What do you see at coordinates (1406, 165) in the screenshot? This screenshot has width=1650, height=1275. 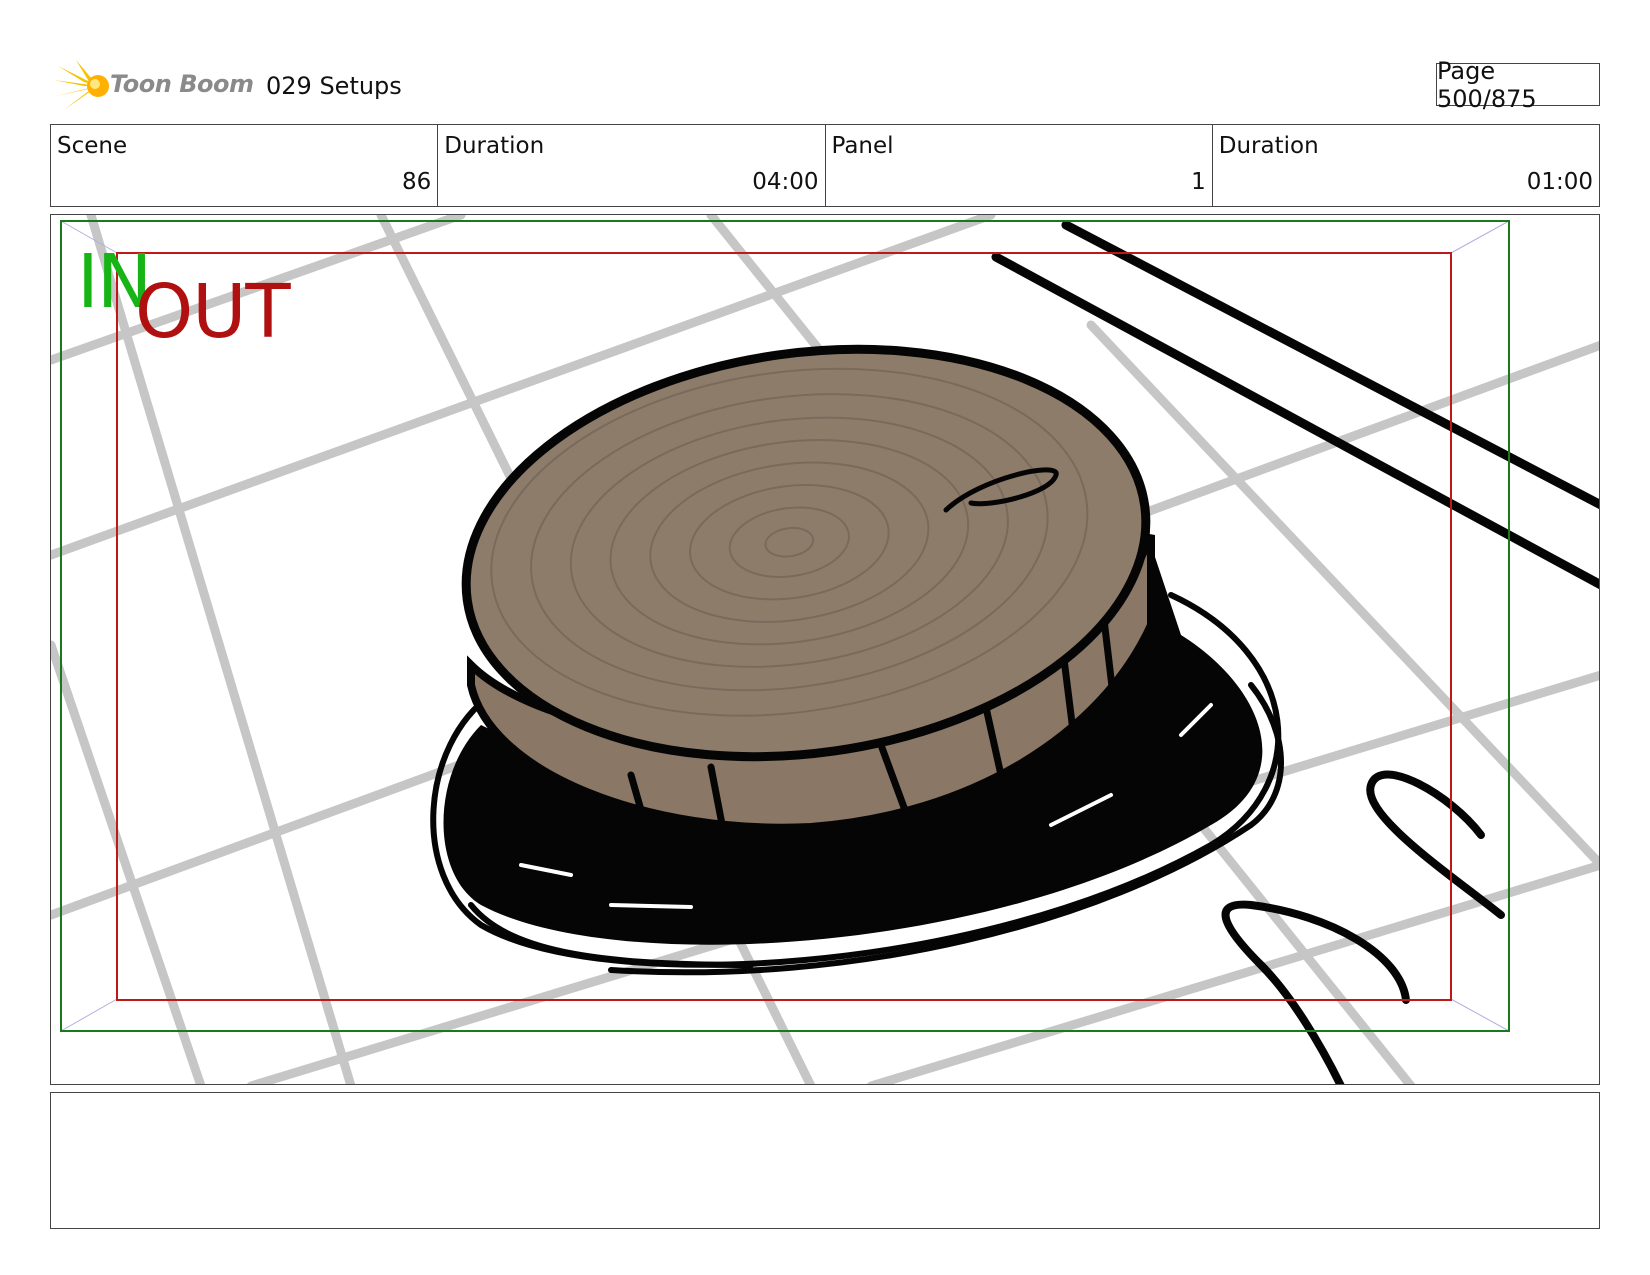 I see `panel-duration-cell: Duration 01:00` at bounding box center [1406, 165].